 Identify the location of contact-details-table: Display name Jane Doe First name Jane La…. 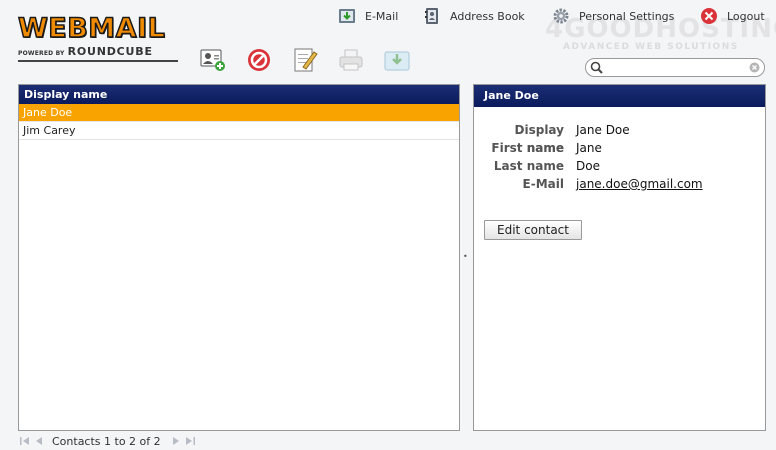
(619, 157).